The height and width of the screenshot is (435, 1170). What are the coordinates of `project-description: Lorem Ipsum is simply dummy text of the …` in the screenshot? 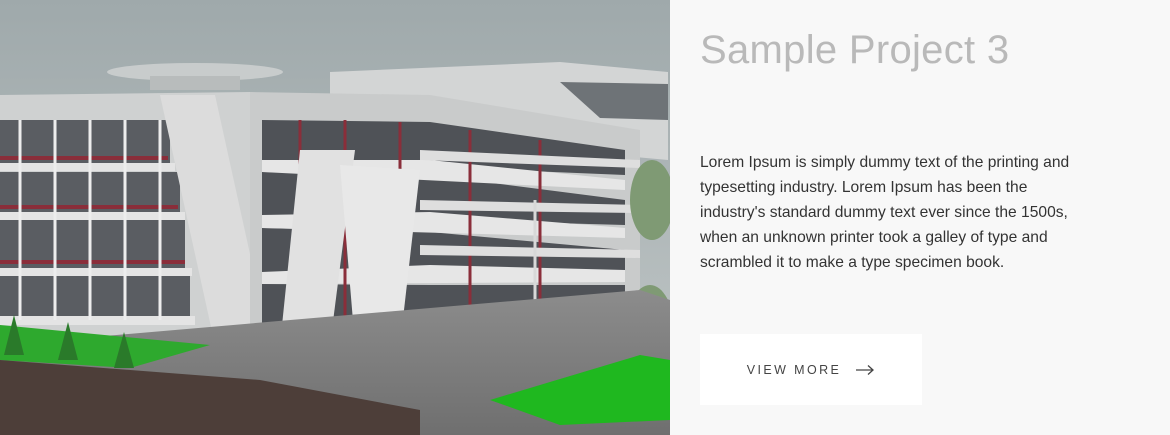 It's located at (885, 212).